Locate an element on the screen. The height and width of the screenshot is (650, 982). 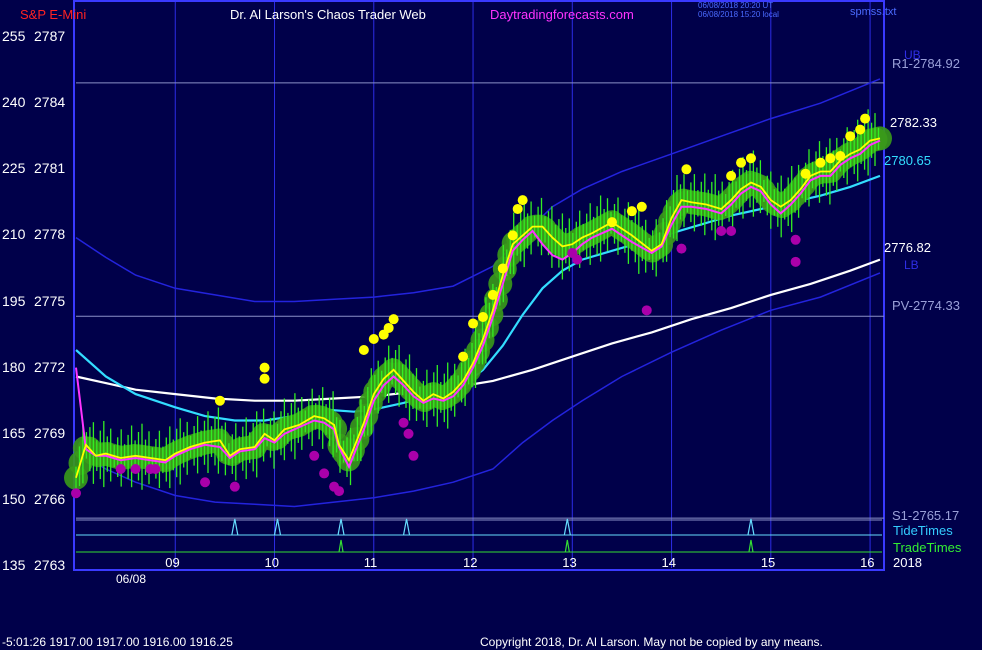
price-tick-label: 2763 is located at coordinates (50, 565).